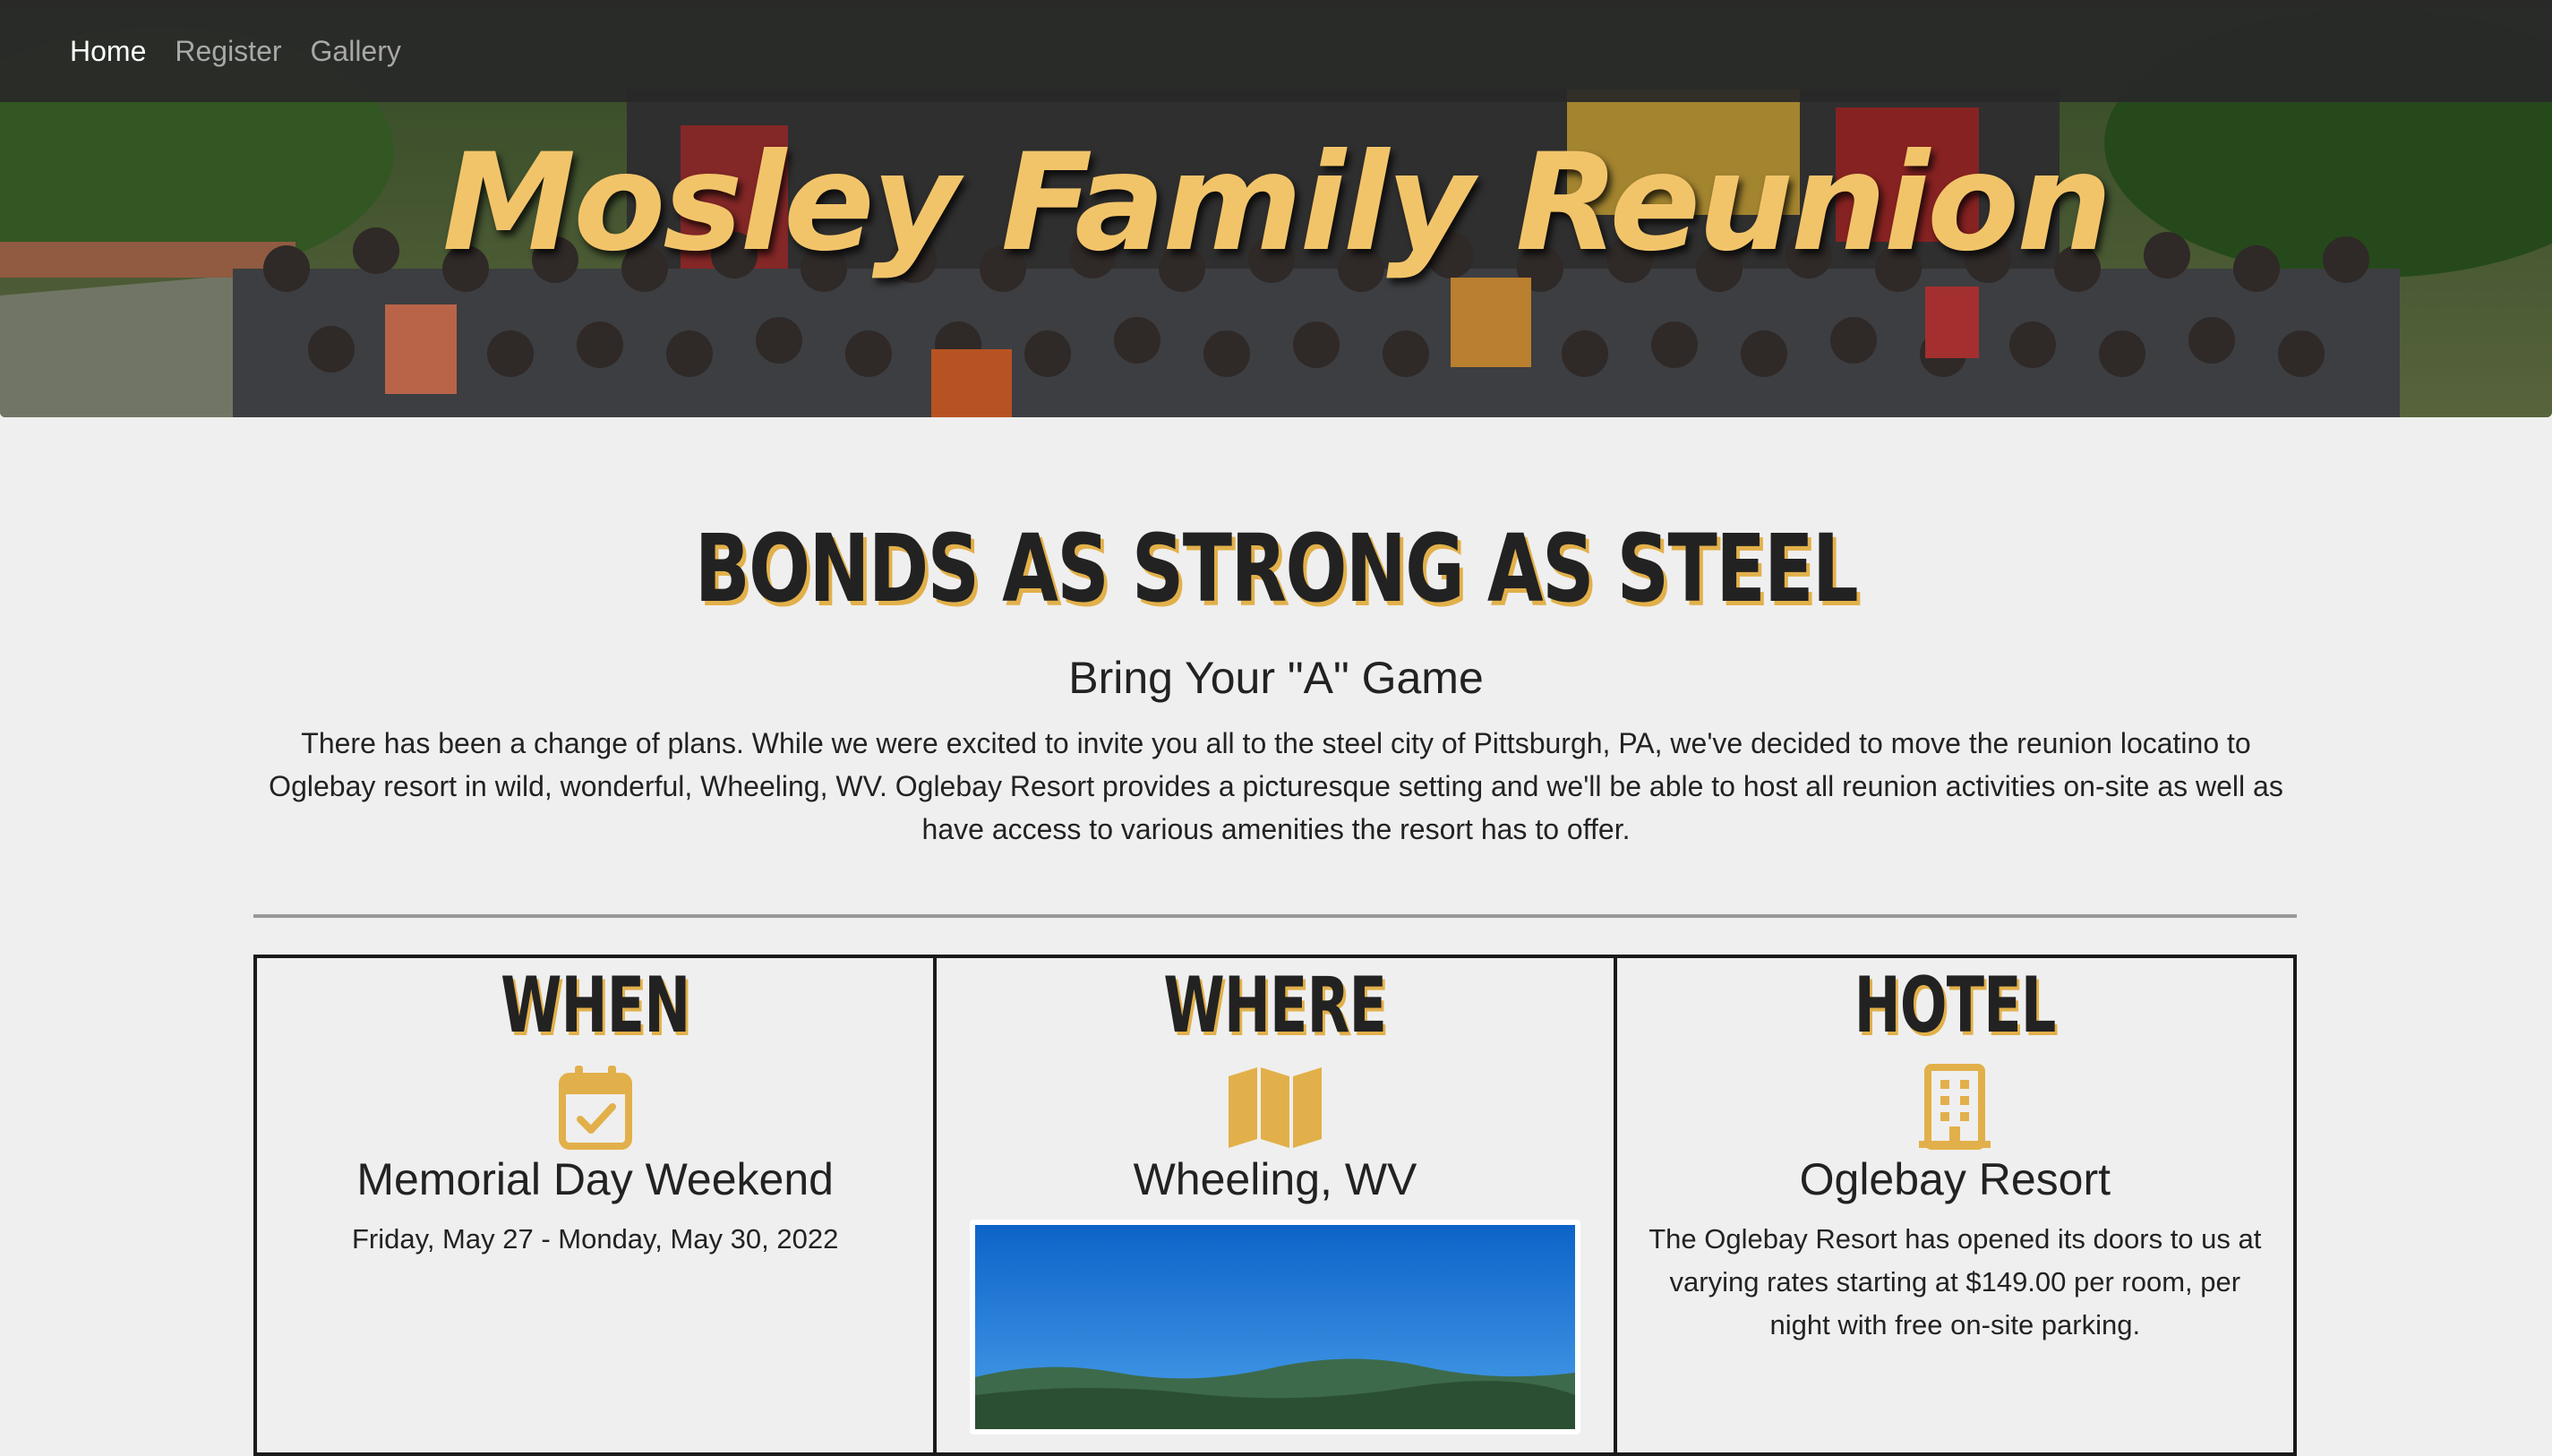 This screenshot has width=2552, height=1456. Describe the element at coordinates (1274, 1327) in the screenshot. I see `location-photo` at that location.